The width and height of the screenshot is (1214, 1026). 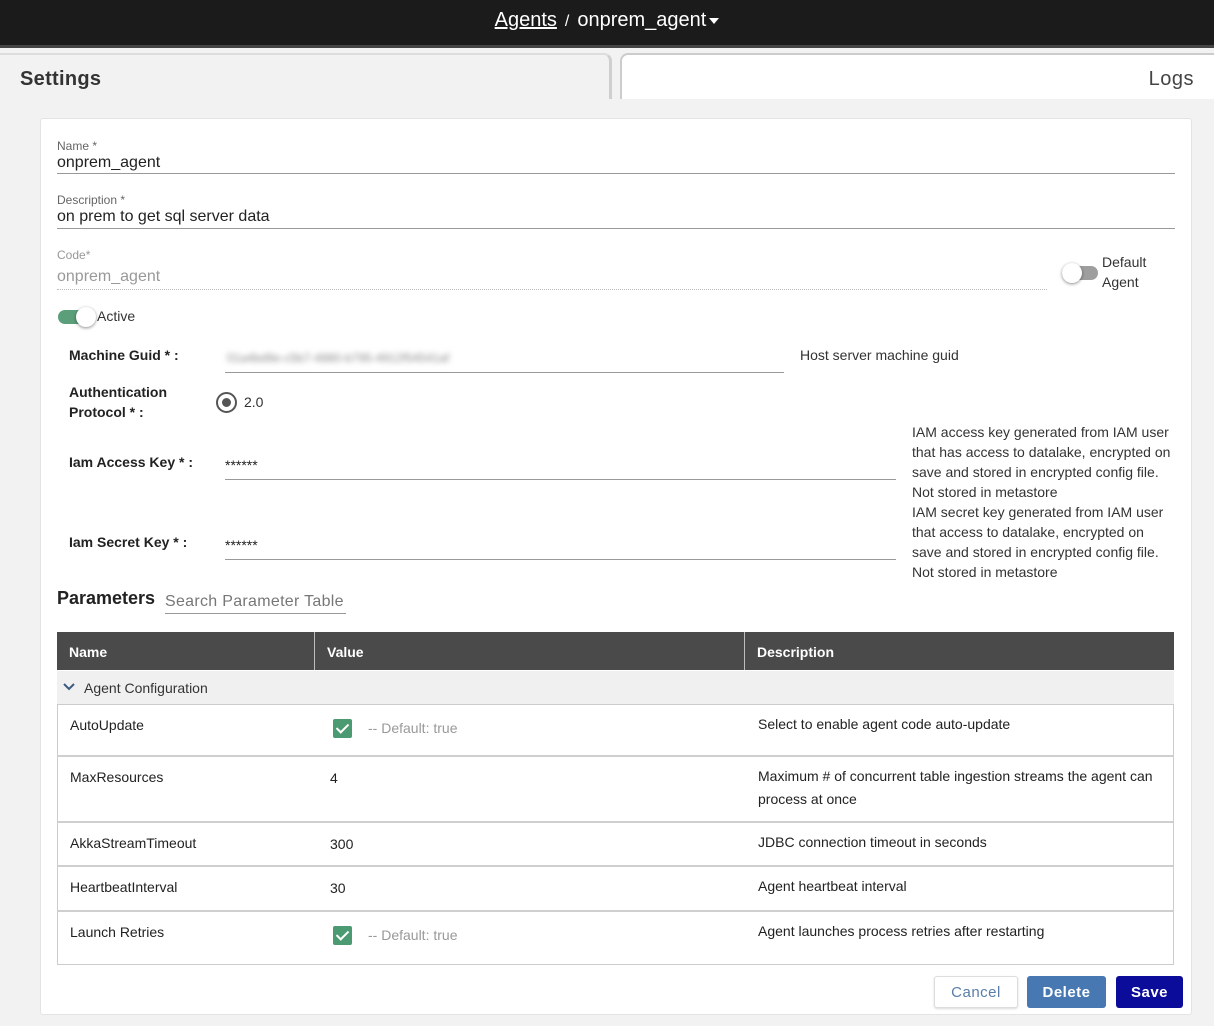 What do you see at coordinates (306, 76) in the screenshot?
I see `tab-settings: Settings` at bounding box center [306, 76].